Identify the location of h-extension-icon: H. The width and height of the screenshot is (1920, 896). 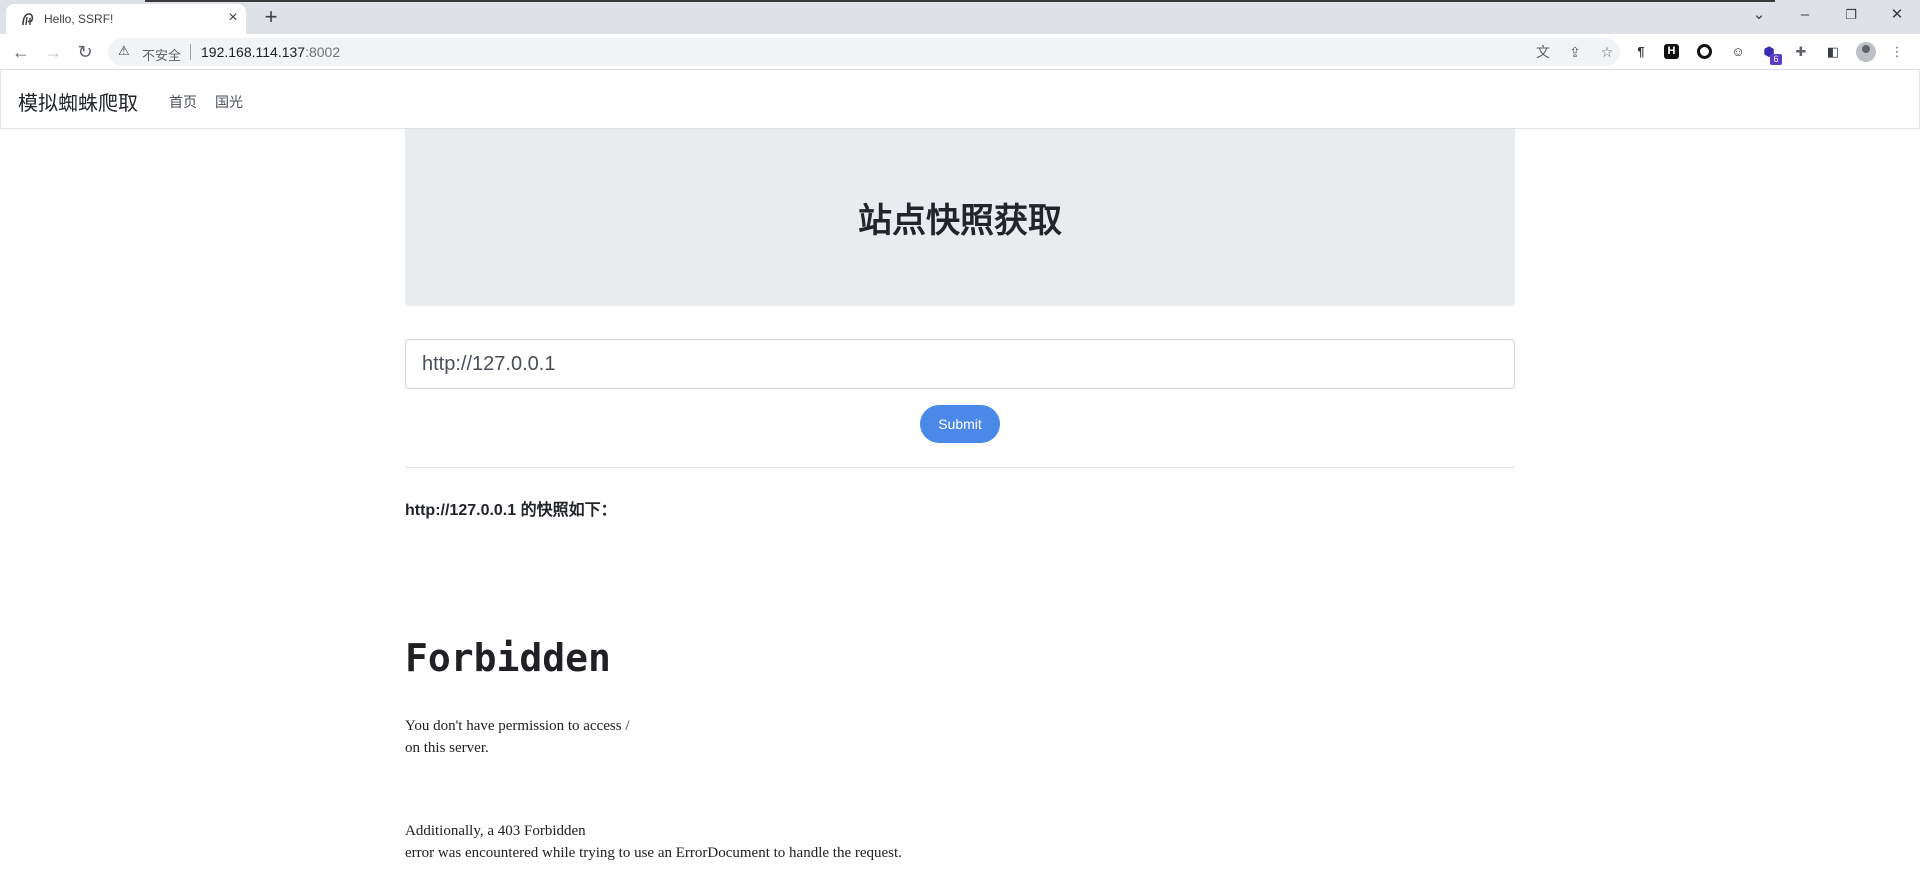
(1671, 51).